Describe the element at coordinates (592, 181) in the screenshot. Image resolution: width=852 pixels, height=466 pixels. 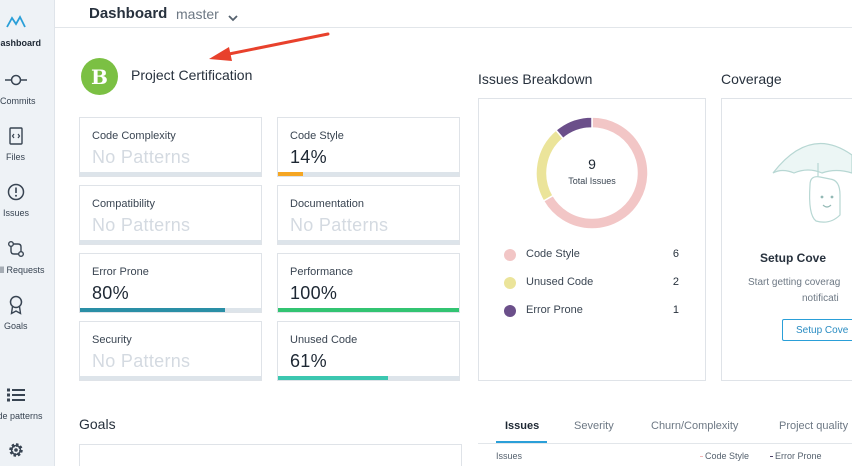
I see `total-issues-label: Total Issues` at that location.